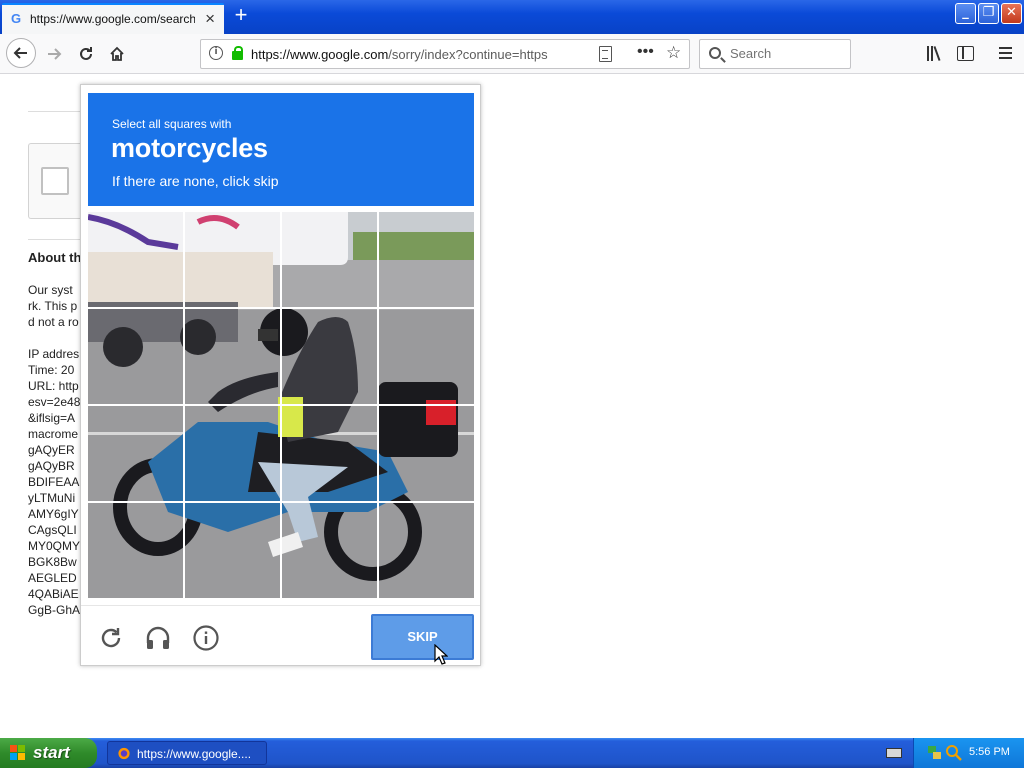 The height and width of the screenshot is (768, 1024). What do you see at coordinates (953, 752) in the screenshot?
I see `search-tray-icon` at bounding box center [953, 752].